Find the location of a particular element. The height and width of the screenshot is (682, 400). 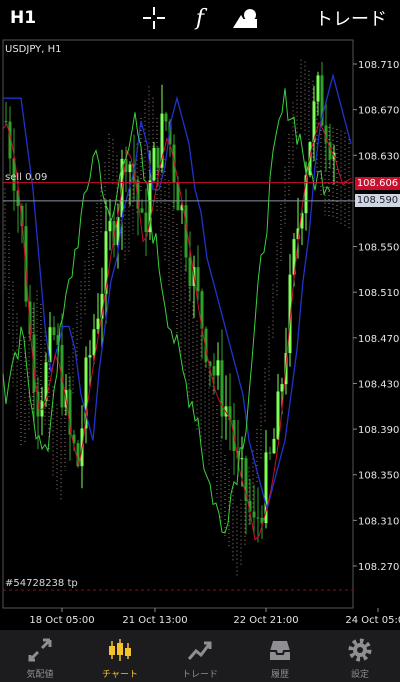

bottom-nav: 気配値 チャート トレード 履歴 設定 is located at coordinates (200, 656).